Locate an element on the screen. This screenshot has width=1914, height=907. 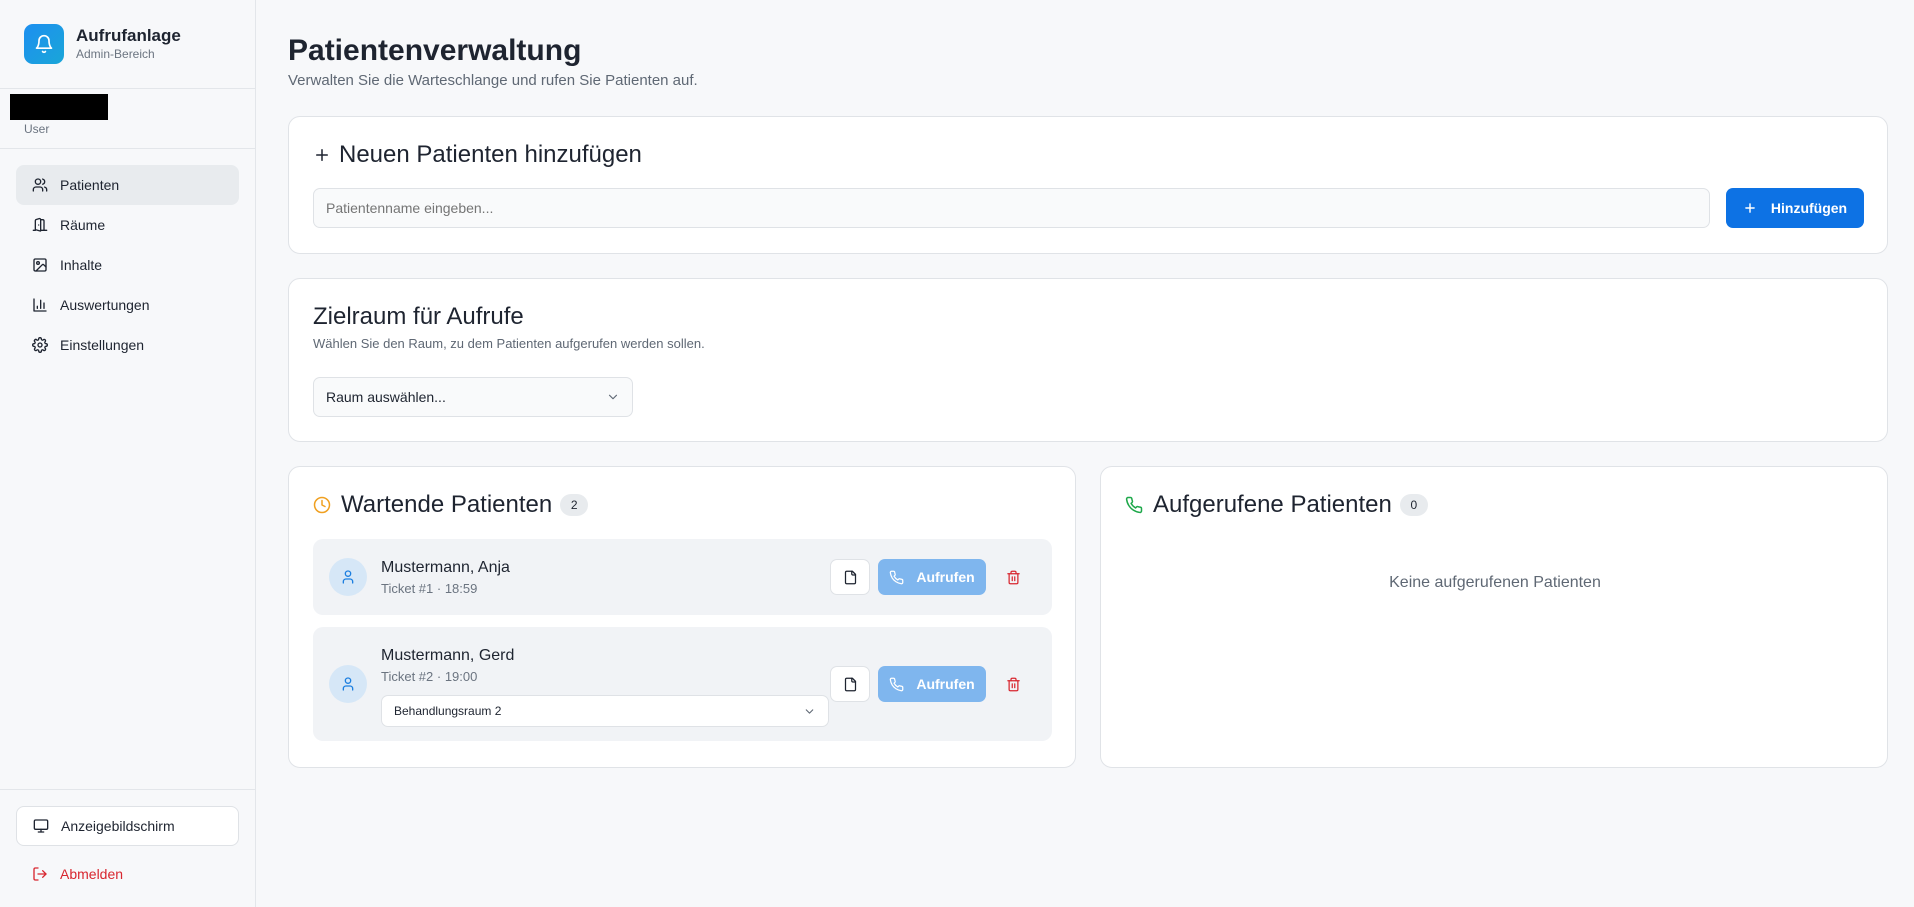
logout-button: Abmelden is located at coordinates (127, 874).